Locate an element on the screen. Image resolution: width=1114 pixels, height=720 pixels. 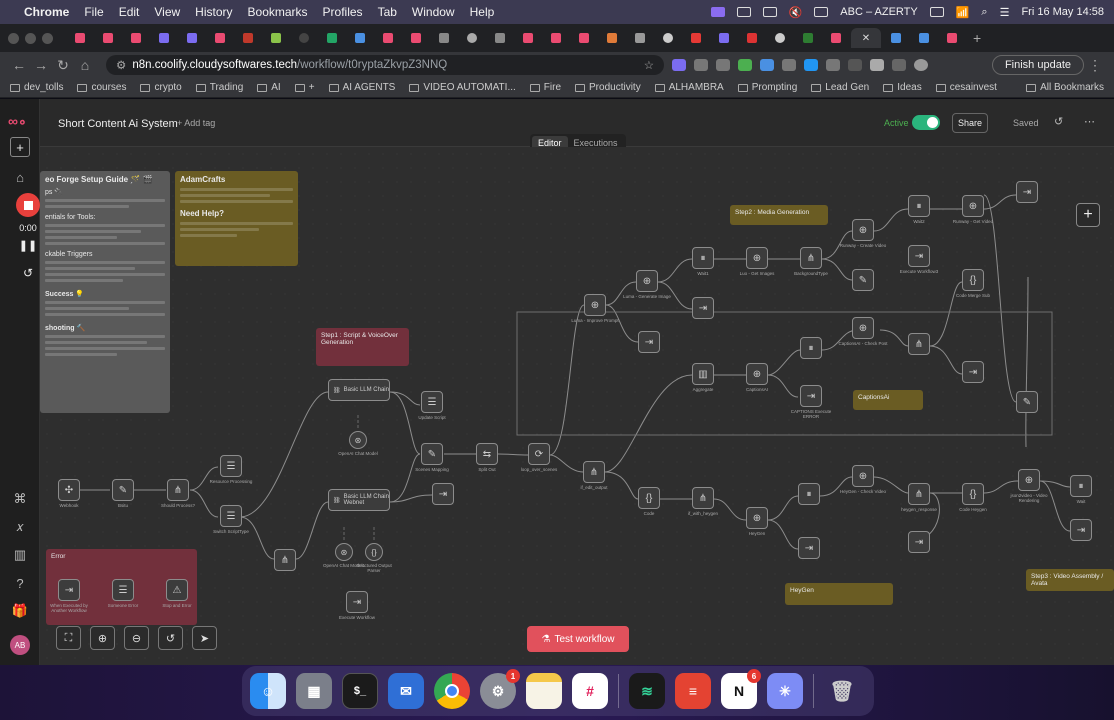
bookmark-folder: cesainvest is located at coordinates (966, 87).